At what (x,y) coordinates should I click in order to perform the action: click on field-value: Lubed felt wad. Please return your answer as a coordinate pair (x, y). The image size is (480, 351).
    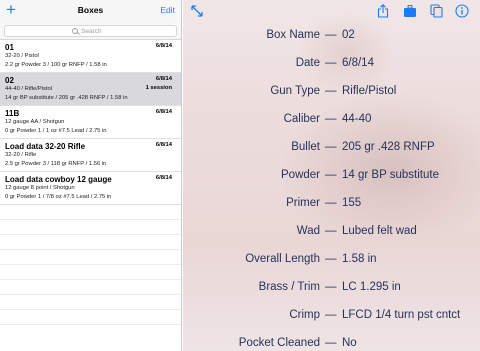
    Looking at the image, I should click on (379, 231).